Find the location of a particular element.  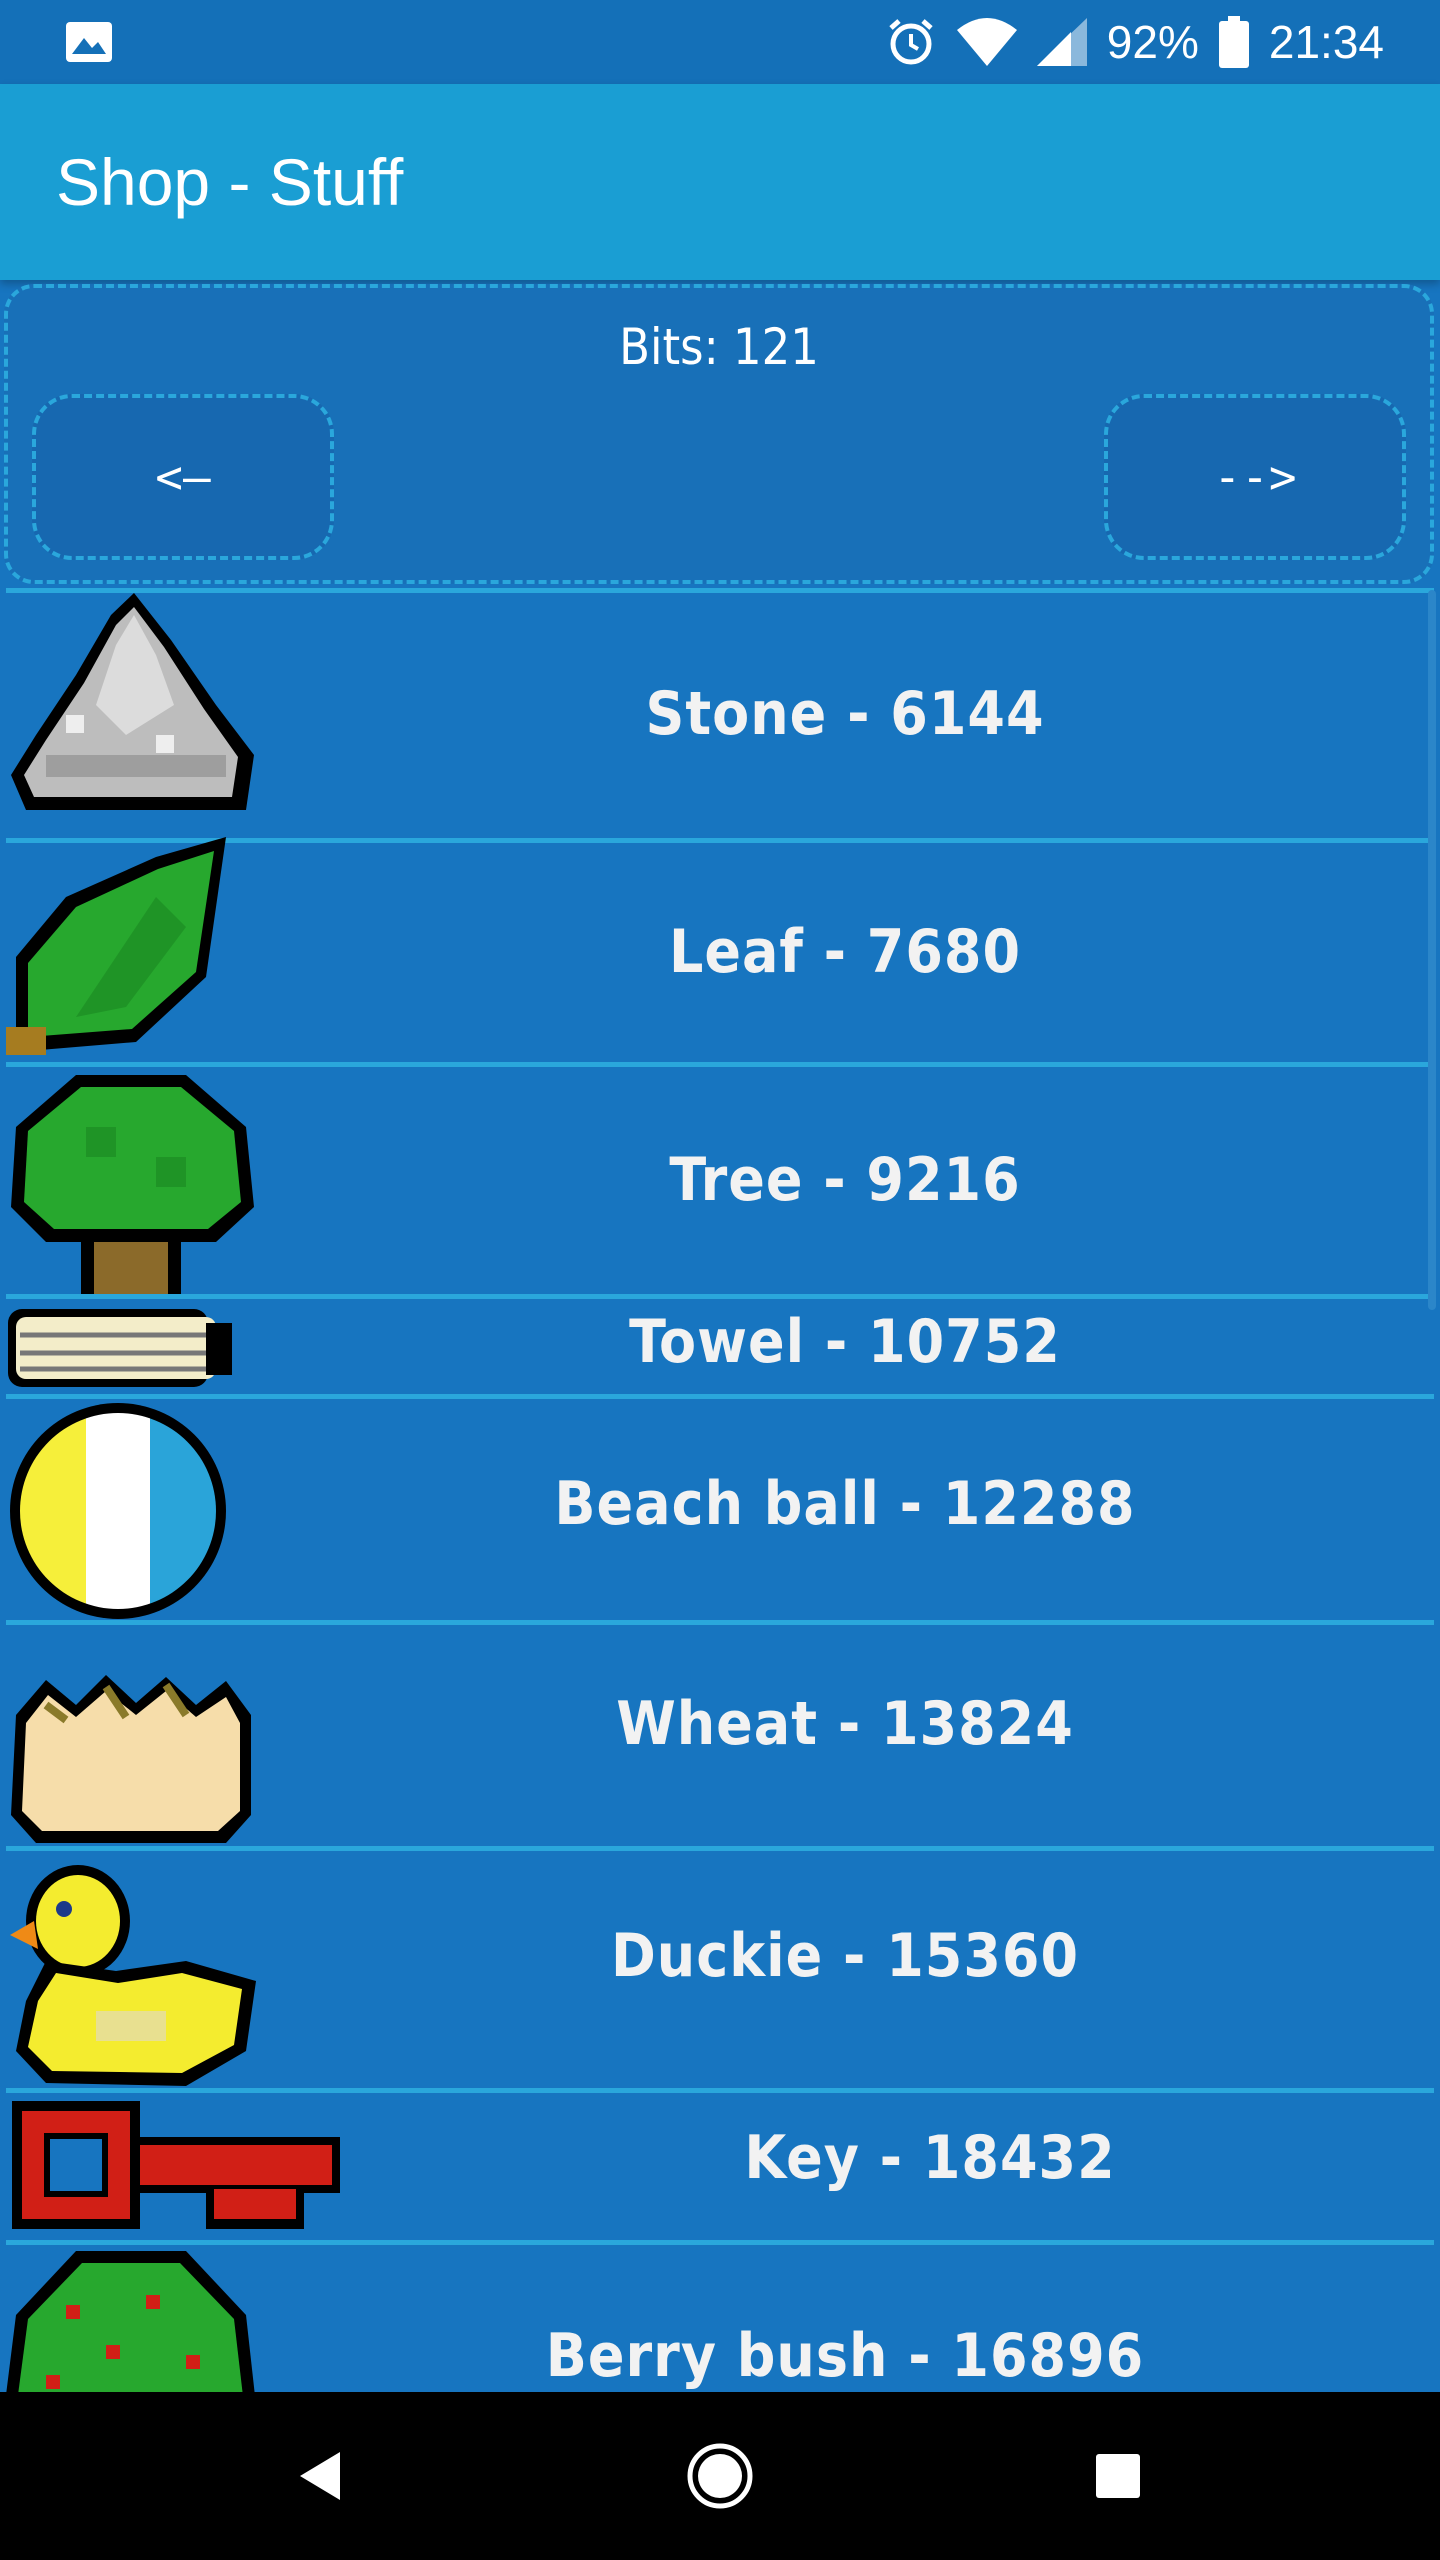

stone-icon is located at coordinates (132, 701).